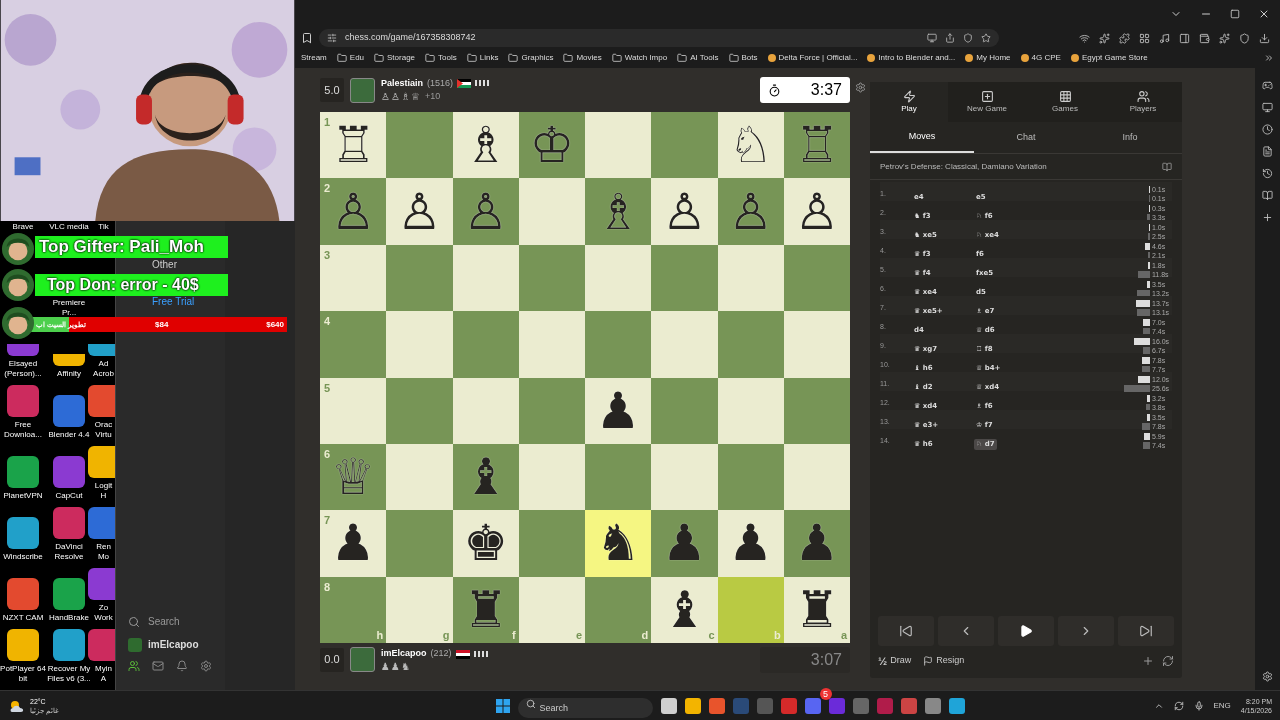  What do you see at coordinates (69, 226) in the screenshot?
I see `shortcut-label: VLC media` at bounding box center [69, 226].